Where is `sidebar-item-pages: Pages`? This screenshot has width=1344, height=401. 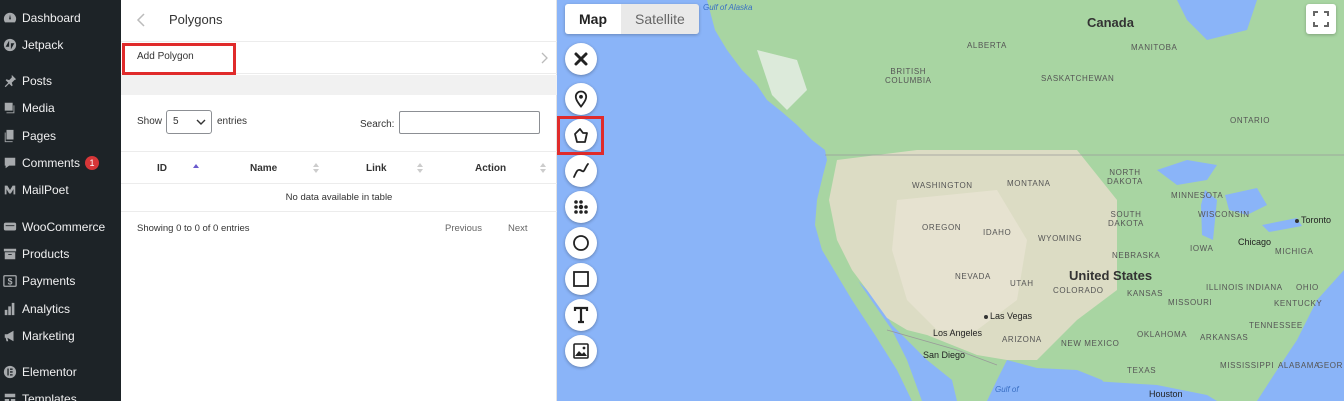 sidebar-item-pages: Pages is located at coordinates (60, 136).